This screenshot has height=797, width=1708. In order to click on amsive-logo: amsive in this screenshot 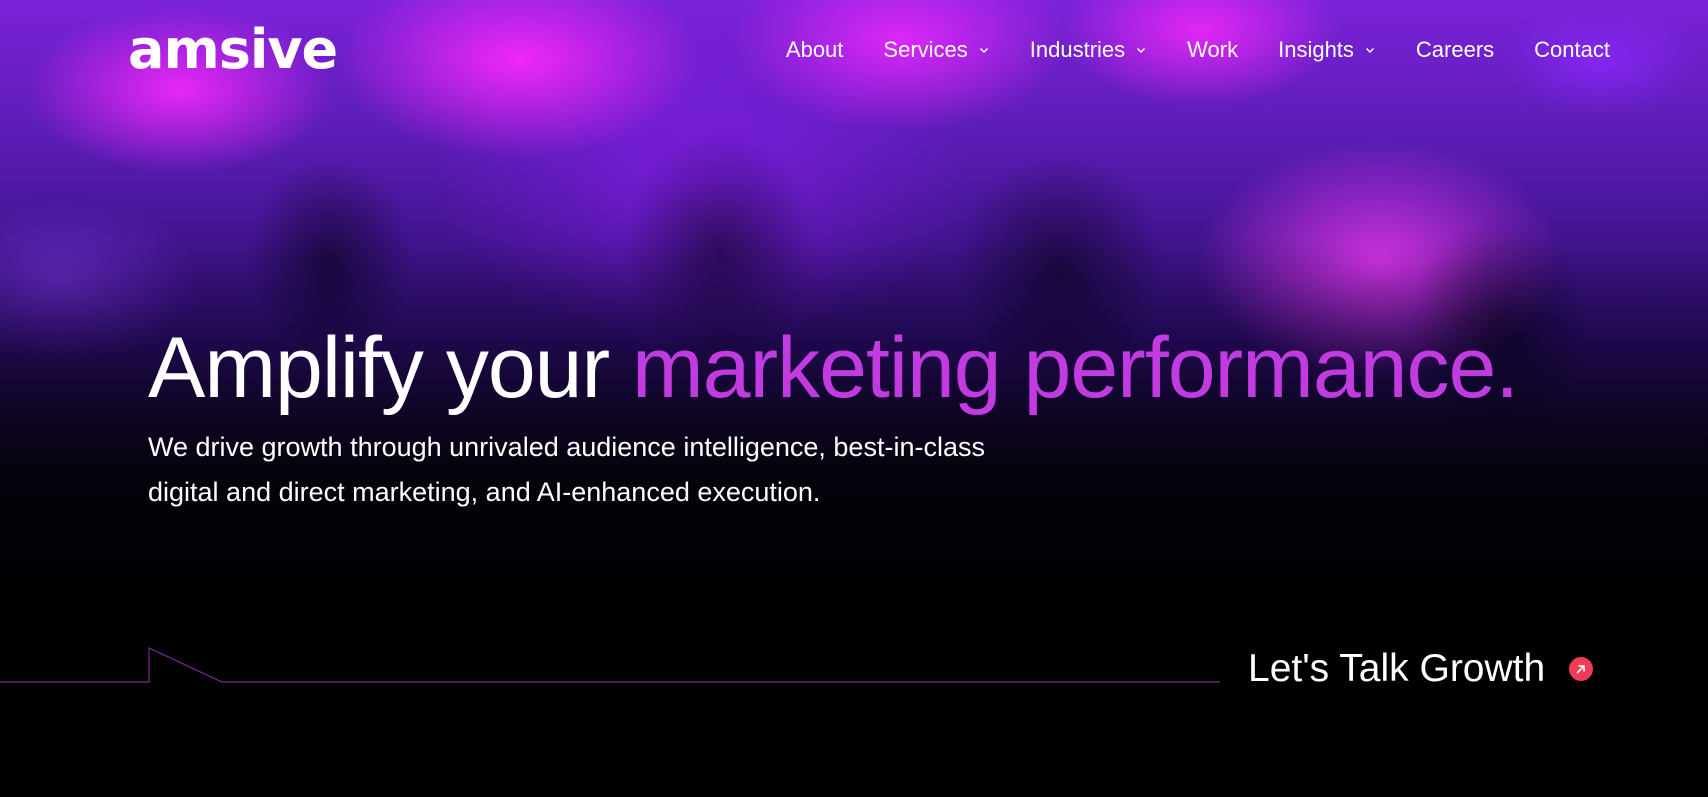, I will do `click(233, 50)`.